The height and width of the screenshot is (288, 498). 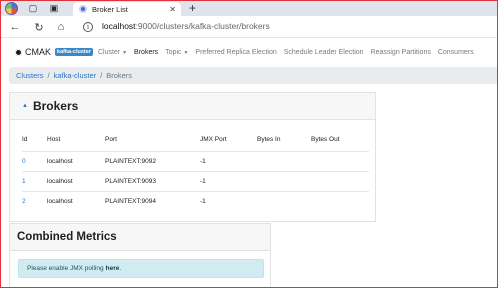 What do you see at coordinates (38, 52) in the screenshot?
I see `brand: CMAK` at bounding box center [38, 52].